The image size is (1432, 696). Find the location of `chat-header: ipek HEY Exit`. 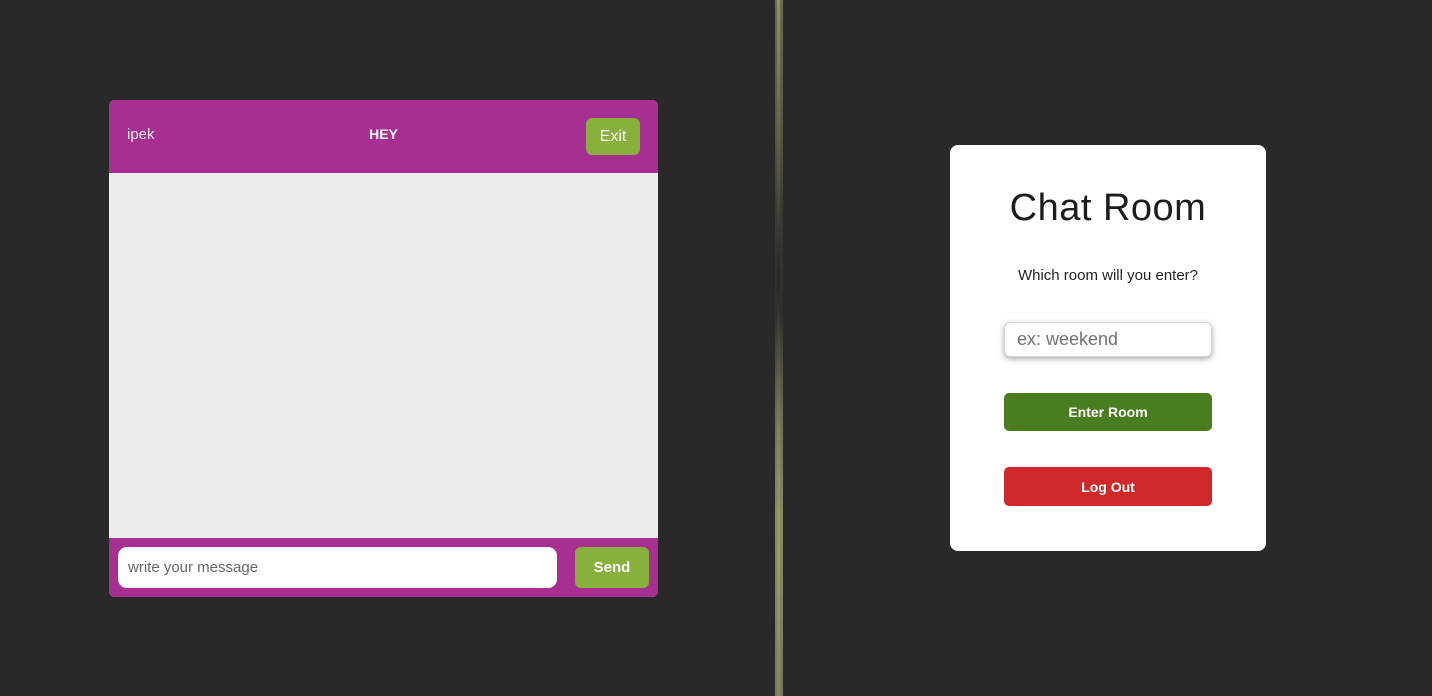

chat-header: ipek HEY Exit is located at coordinates (383, 136).